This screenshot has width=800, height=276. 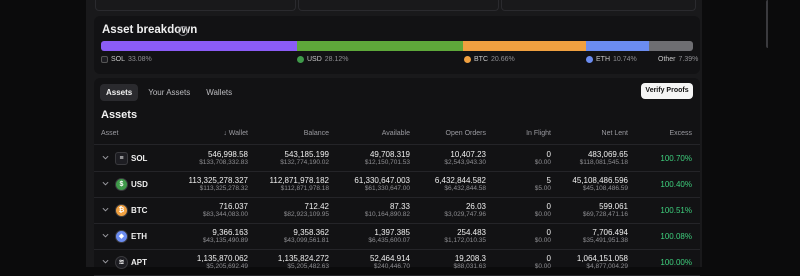 I want to click on cell-usd: $45,108,486.59, so click(x=605, y=188).